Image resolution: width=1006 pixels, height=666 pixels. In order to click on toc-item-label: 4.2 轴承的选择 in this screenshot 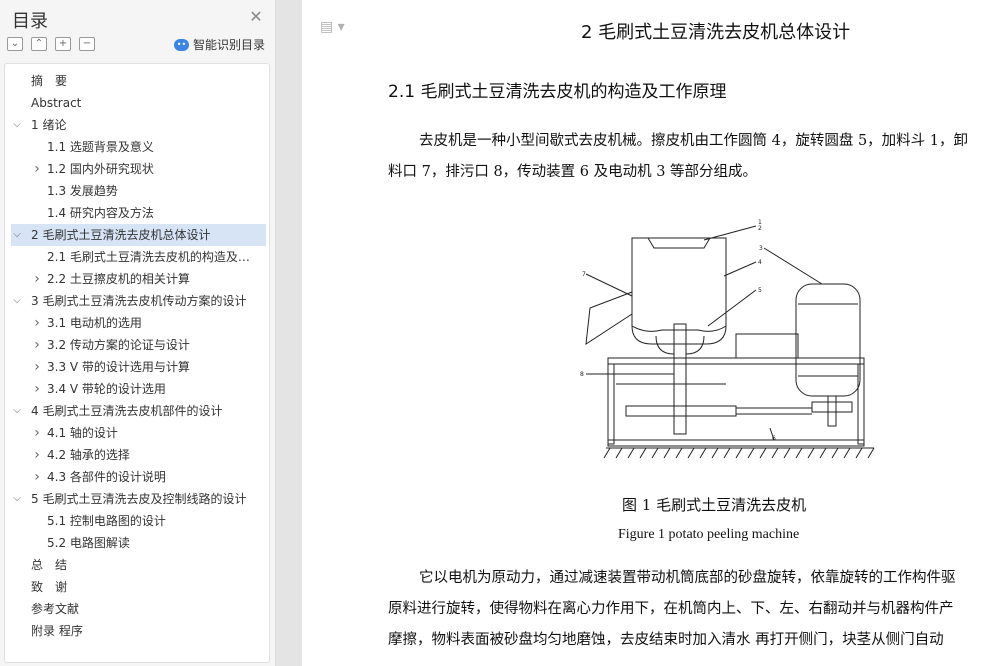, I will do `click(88, 455)`.